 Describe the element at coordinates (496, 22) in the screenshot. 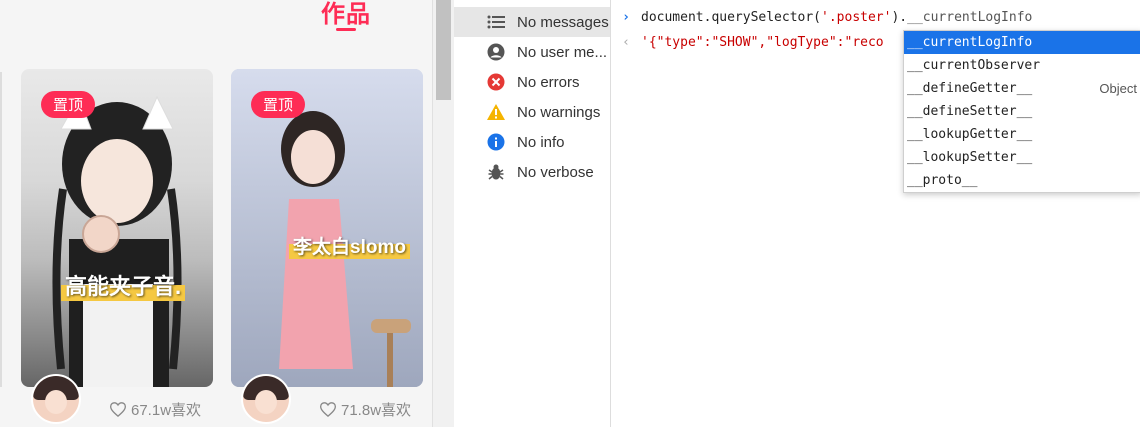

I see `list-icon` at that location.